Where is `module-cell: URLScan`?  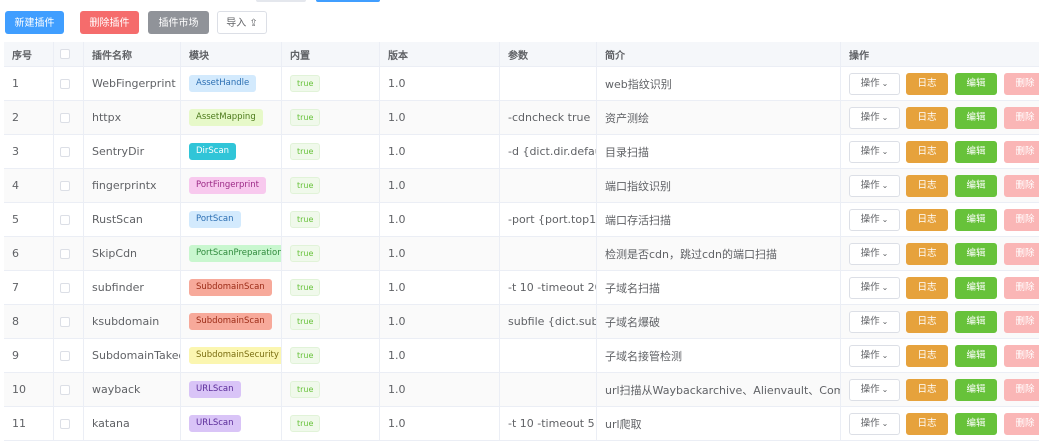 module-cell: URLScan is located at coordinates (231, 389).